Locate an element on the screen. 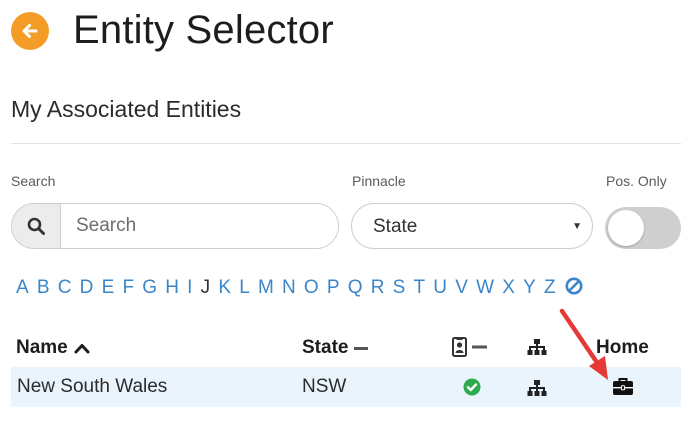 The image size is (689, 422). search-icon is located at coordinates (36, 226).